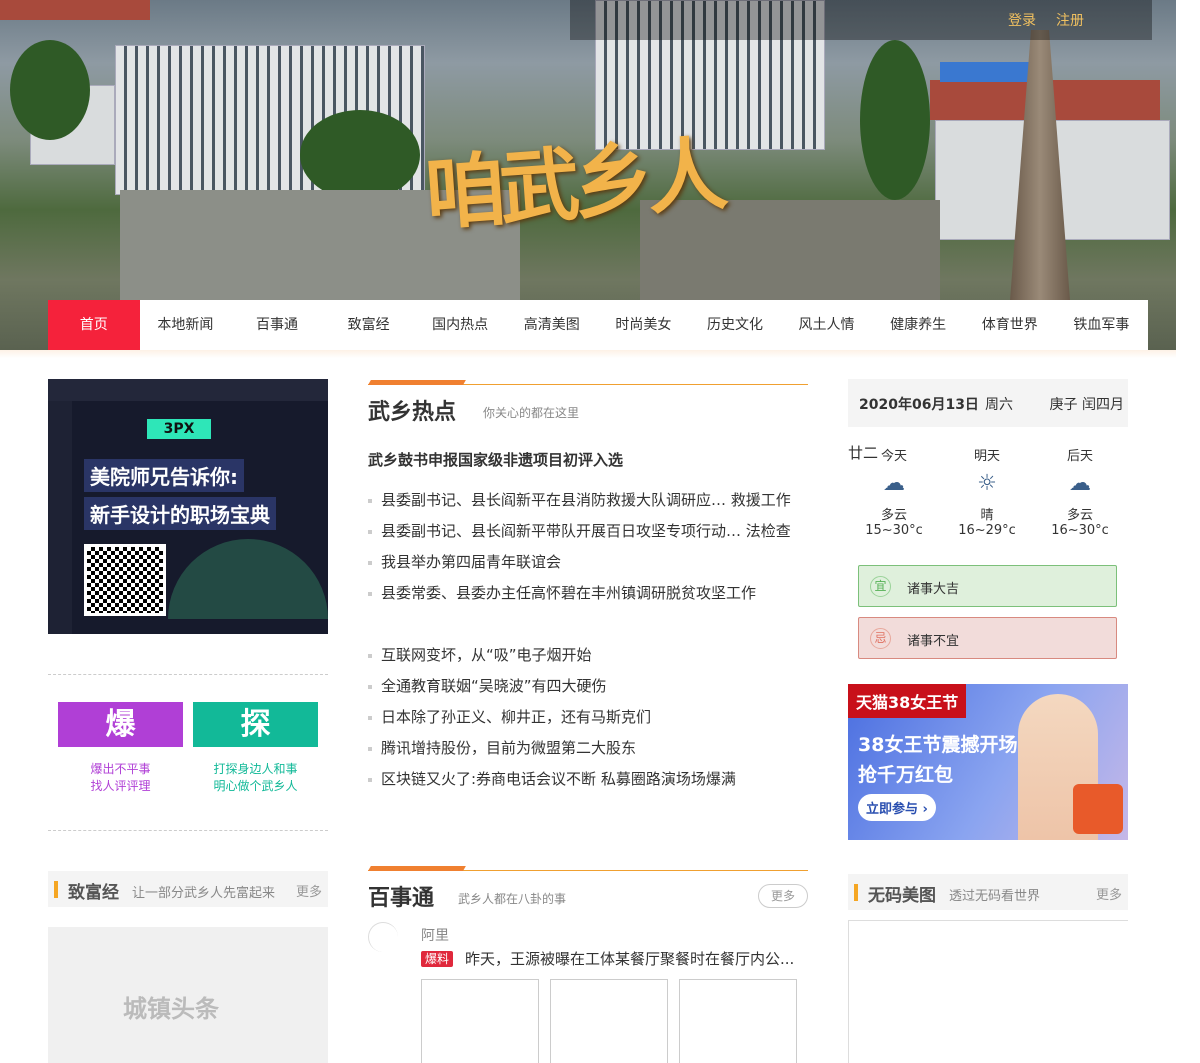  I want to click on news-item: 日本除了孙正义、柳井正，还有马斯克们, so click(588, 717).